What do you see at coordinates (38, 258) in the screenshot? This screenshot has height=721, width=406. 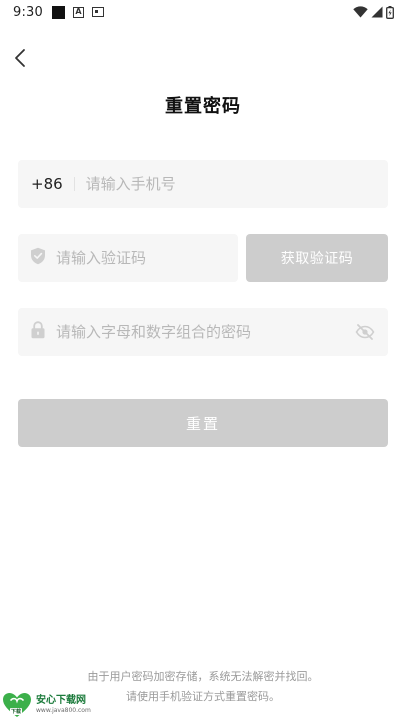 I see `shield-icon` at bounding box center [38, 258].